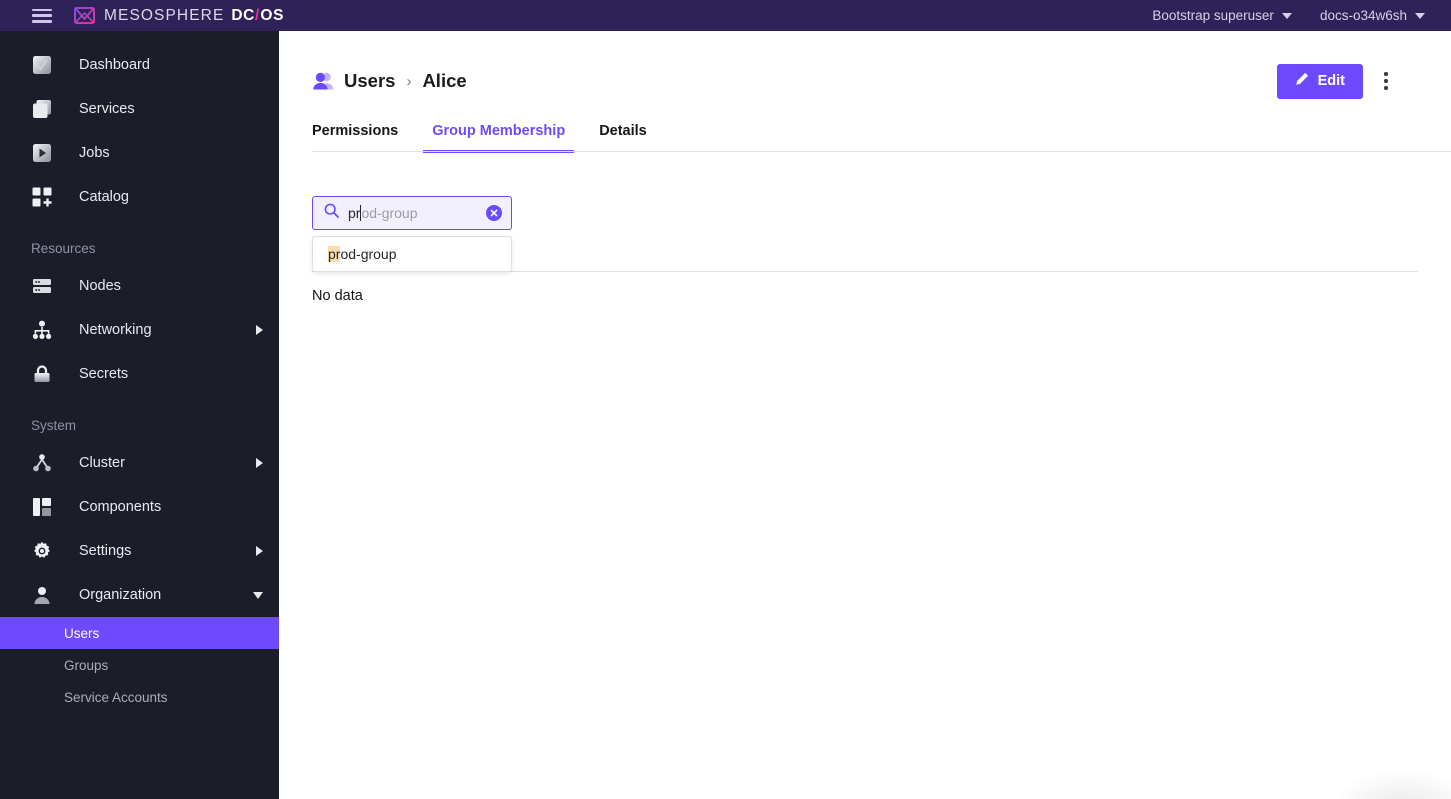 This screenshot has height=799, width=1451. Describe the element at coordinates (116, 697) in the screenshot. I see `sidebar-subitem-label: Service Accounts` at that location.